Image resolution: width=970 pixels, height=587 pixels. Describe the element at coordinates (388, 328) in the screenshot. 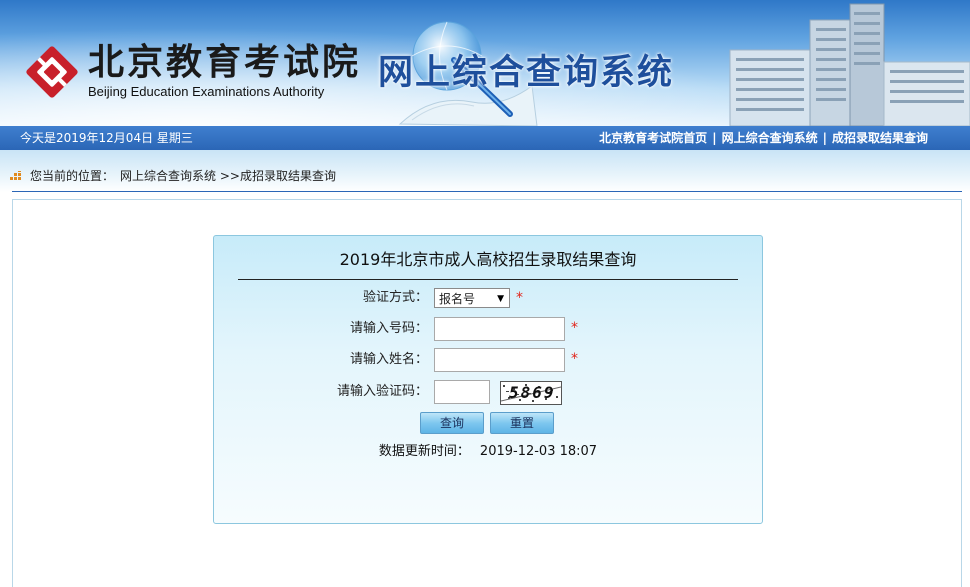

I see `number-label: 请输入号码：` at that location.